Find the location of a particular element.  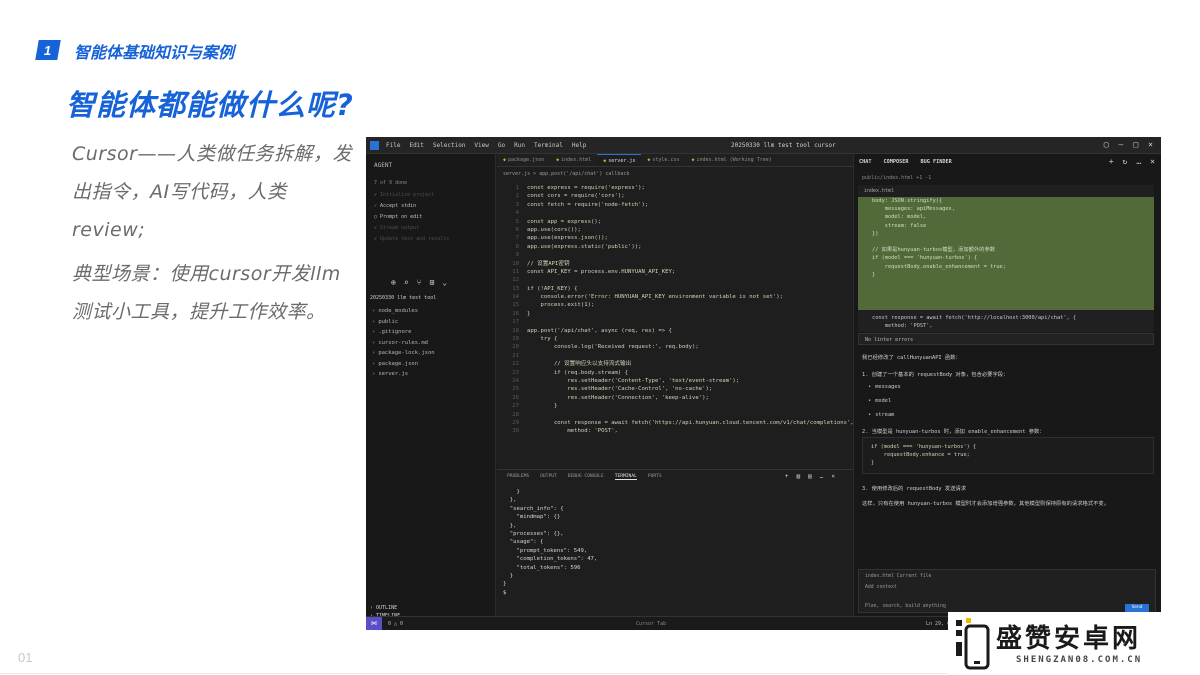

menu-item: Help is located at coordinates (579, 145).